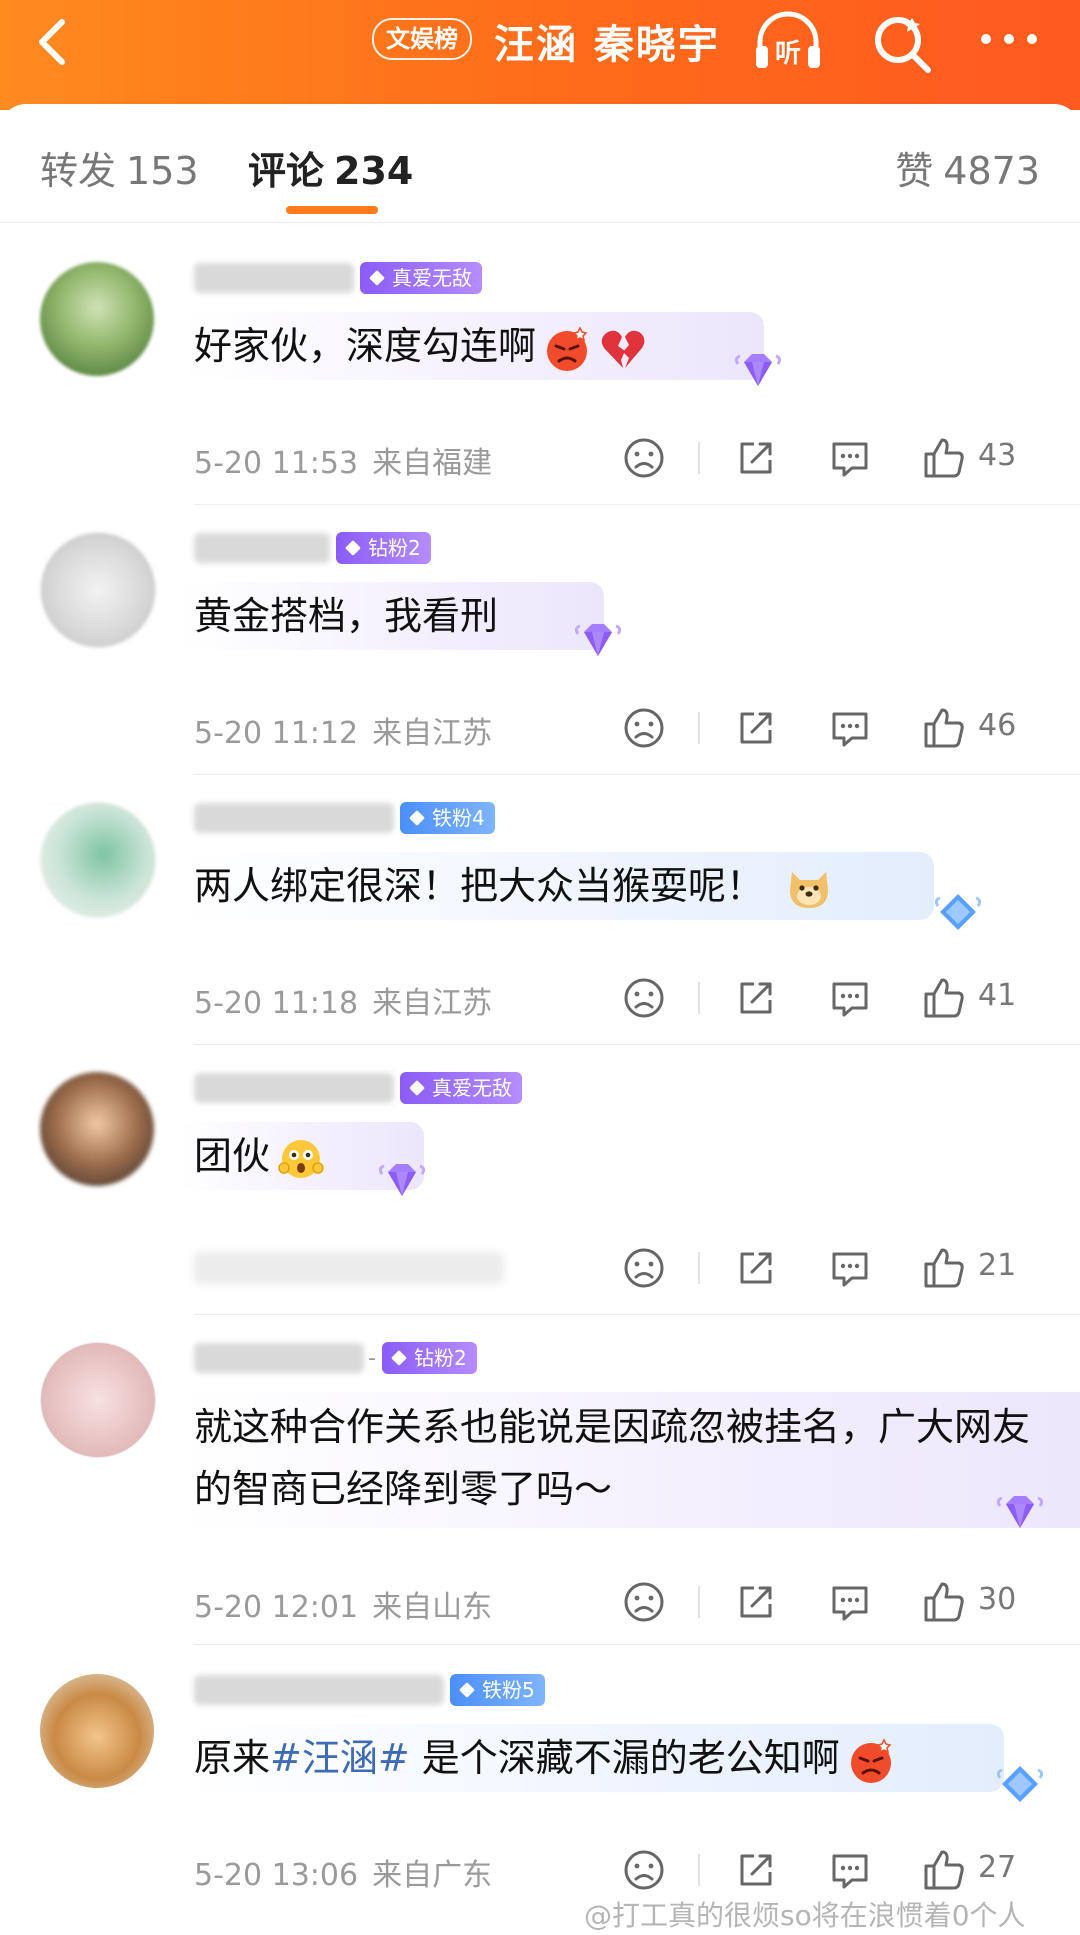 Image resolution: width=1080 pixels, height=1935 pixels. I want to click on comment-date: 5-20 12:01, so click(276, 1607).